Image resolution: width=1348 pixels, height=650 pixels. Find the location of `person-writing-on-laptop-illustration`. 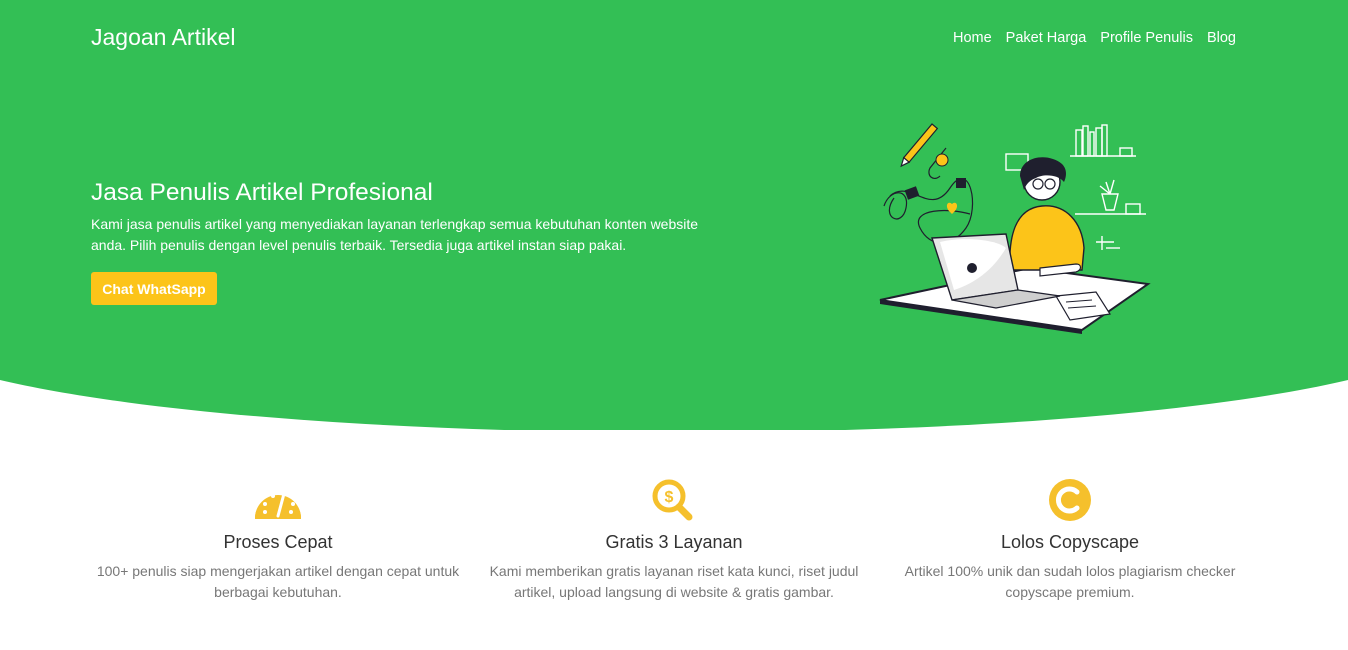

person-writing-on-laptop-illustration is located at coordinates (1015, 228).